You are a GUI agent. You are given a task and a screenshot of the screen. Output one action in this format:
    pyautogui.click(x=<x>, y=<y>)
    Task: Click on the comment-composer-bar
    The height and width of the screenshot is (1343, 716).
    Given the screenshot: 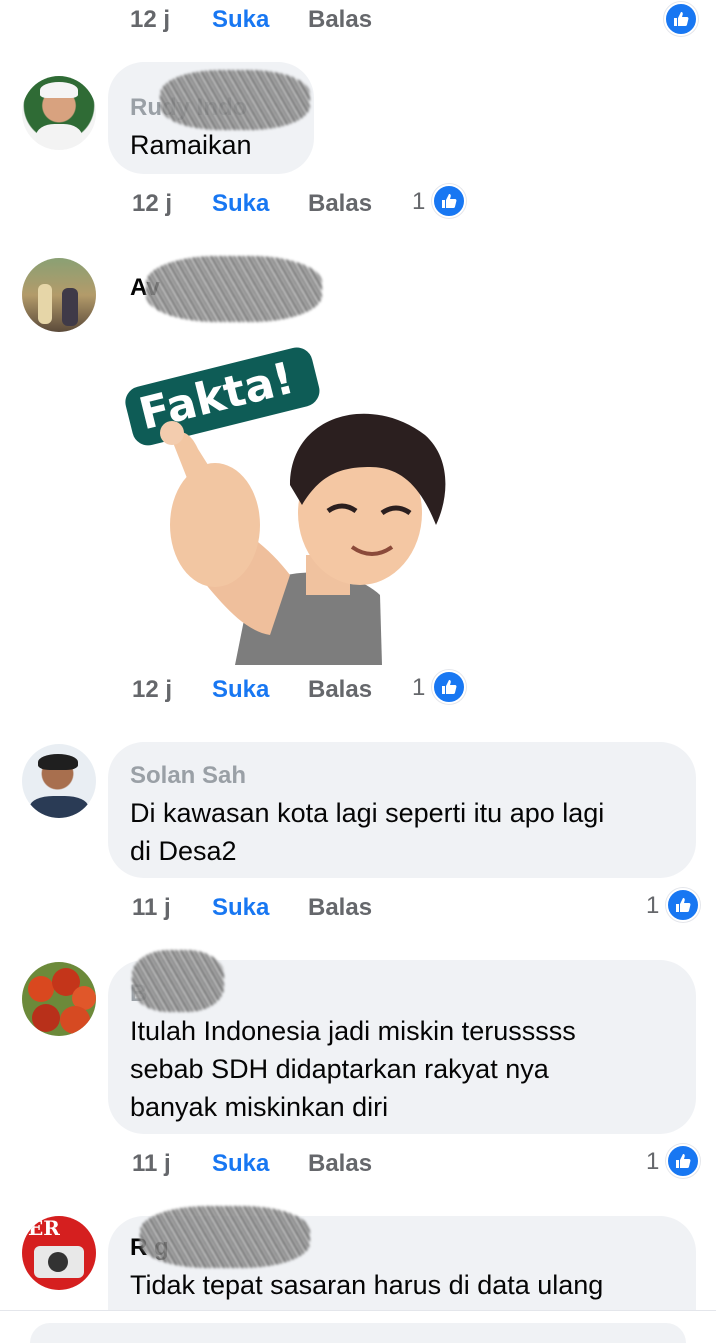 What is the action you would take?
    pyautogui.click(x=358, y=1326)
    